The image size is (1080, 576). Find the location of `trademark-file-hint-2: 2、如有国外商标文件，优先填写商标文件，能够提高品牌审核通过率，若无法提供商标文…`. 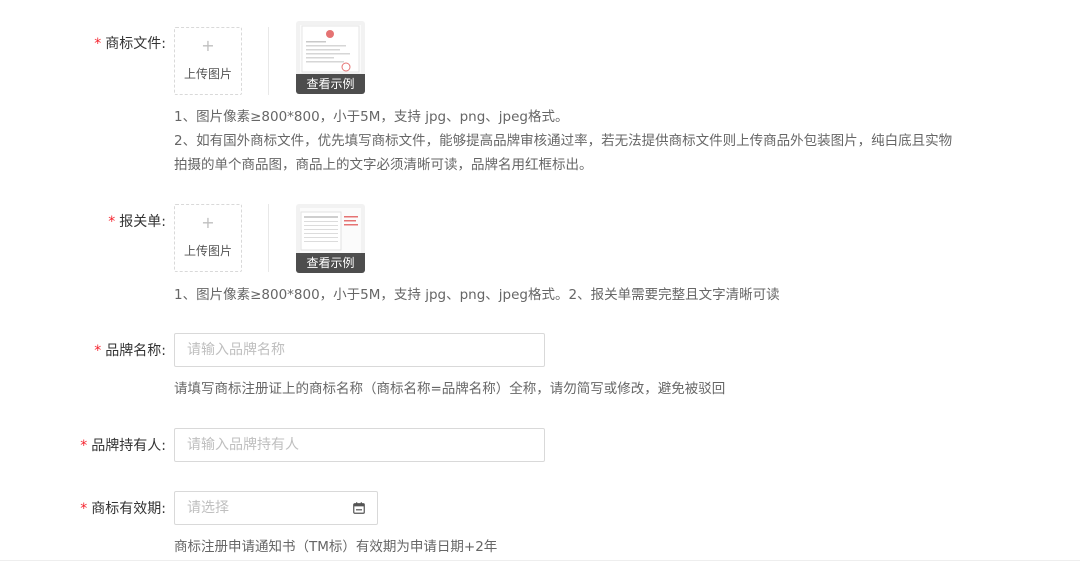

trademark-file-hint-2: 2、如有国外商标文件，优先填写商标文件，能够提高品牌审核通过率，若无法提供商标文… is located at coordinates (563, 141).